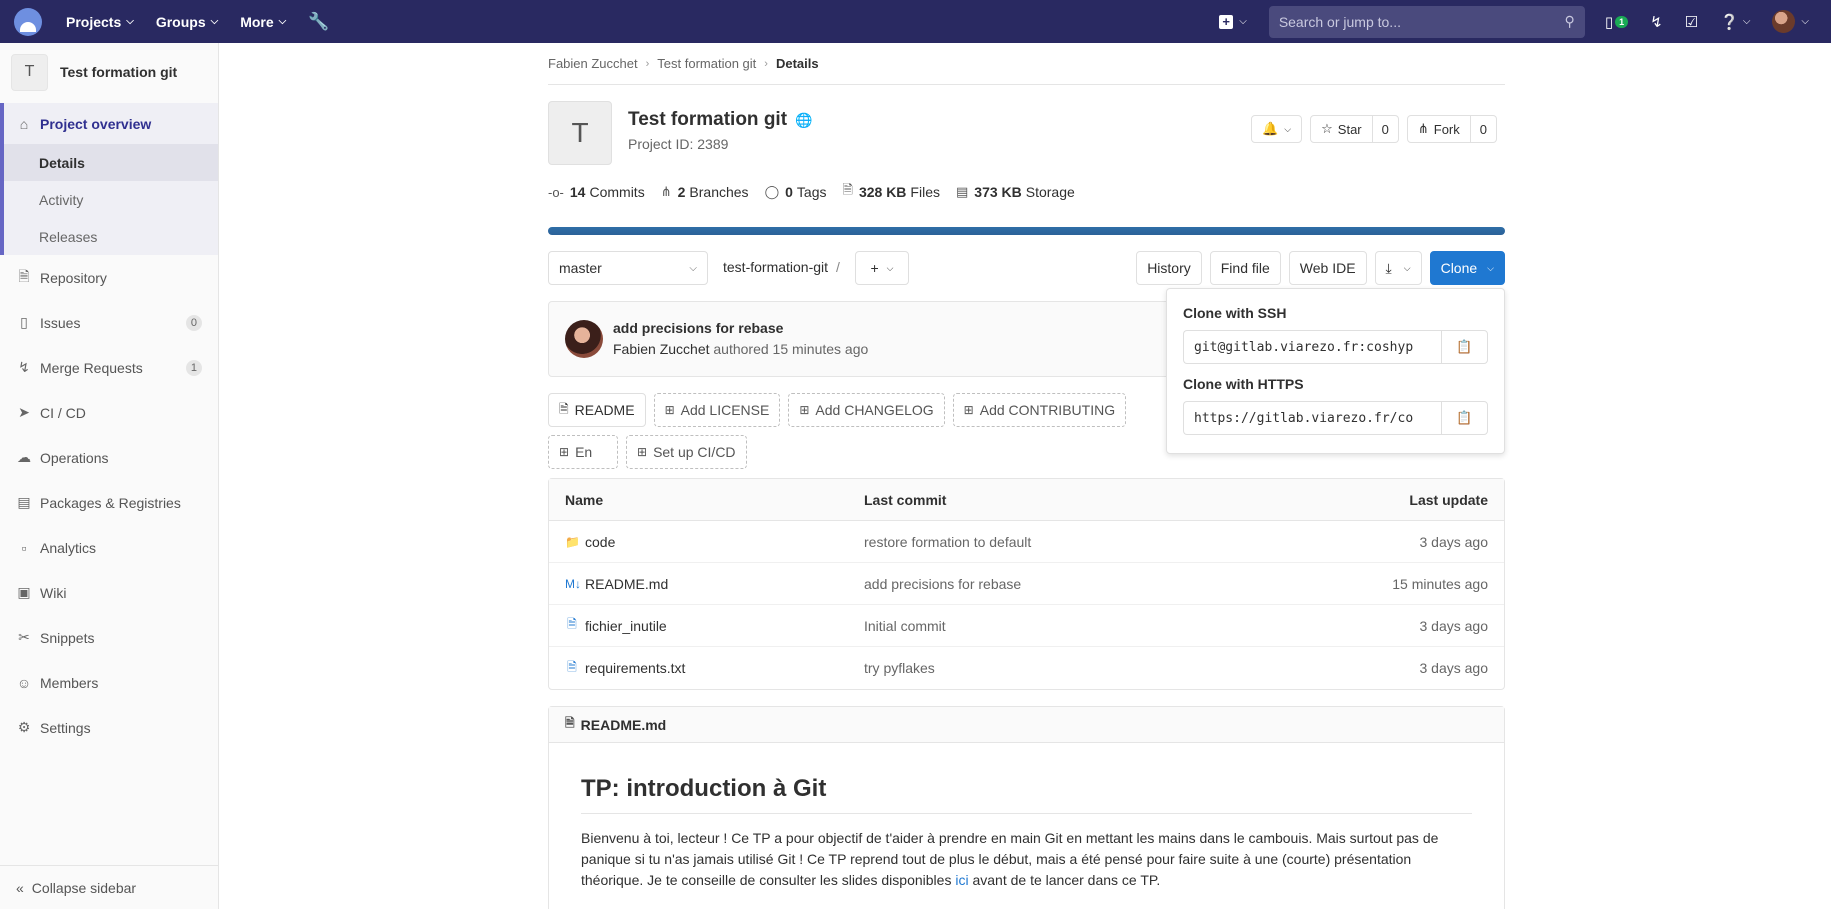 This screenshot has width=1831, height=909. Describe the element at coordinates (962, 191) in the screenshot. I see `storage-icon: ▤` at that location.